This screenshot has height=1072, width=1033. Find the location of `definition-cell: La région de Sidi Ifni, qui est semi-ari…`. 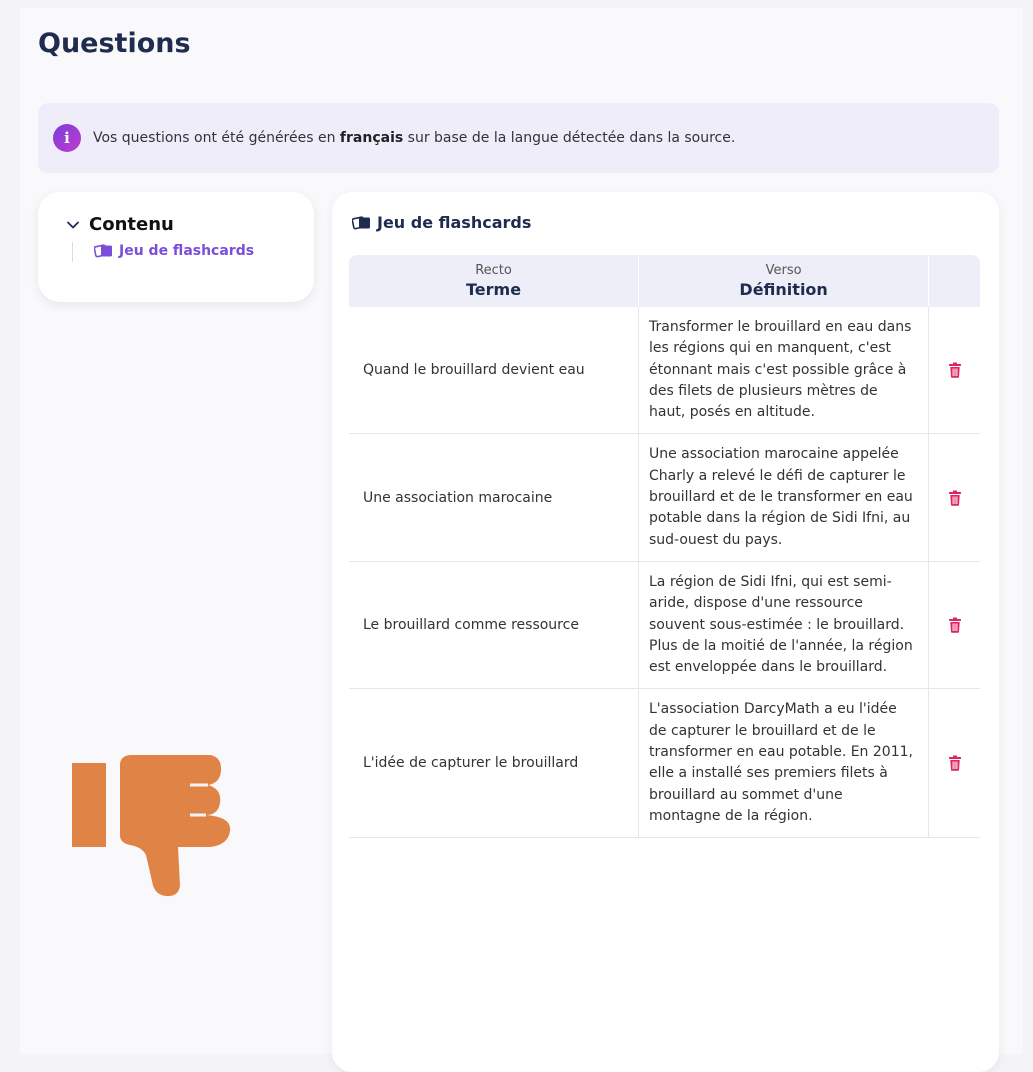

definition-cell: La région de Sidi Ifni, qui est semi-ari… is located at coordinates (784, 625).